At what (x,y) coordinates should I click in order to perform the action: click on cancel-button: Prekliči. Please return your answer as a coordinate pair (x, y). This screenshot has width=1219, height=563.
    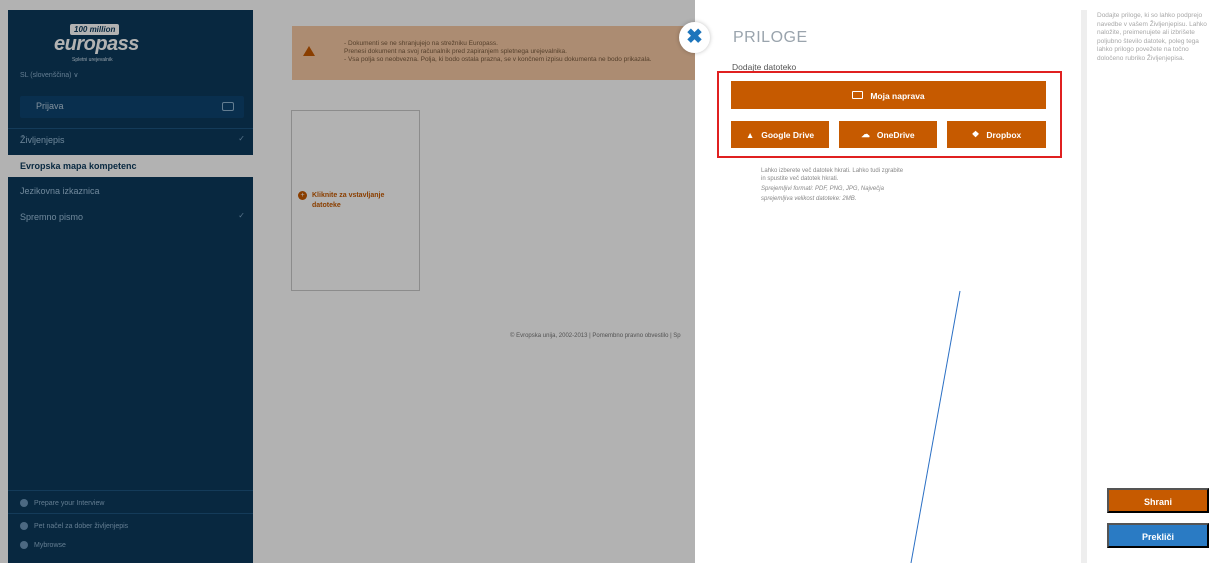
    Looking at the image, I should click on (1158, 535).